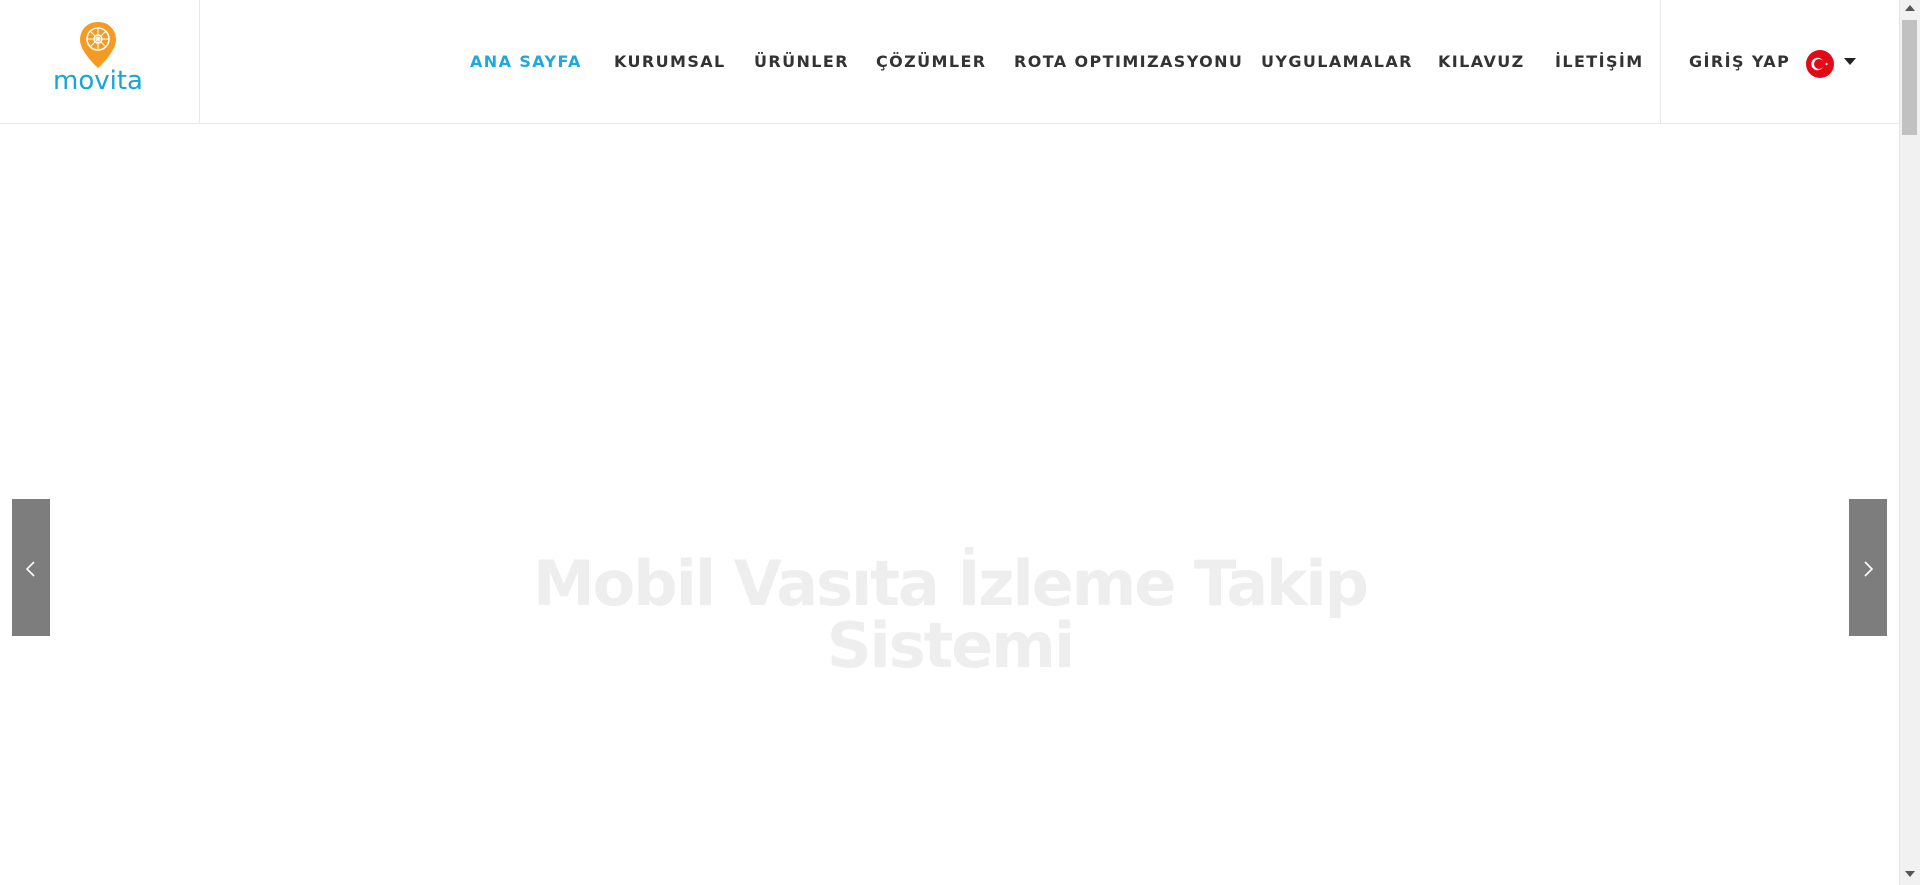  Describe the element at coordinates (1128, 62) in the screenshot. I see `nav-item-rota-optimizasyonu: ROTA OPTIMIZASYONU` at that location.